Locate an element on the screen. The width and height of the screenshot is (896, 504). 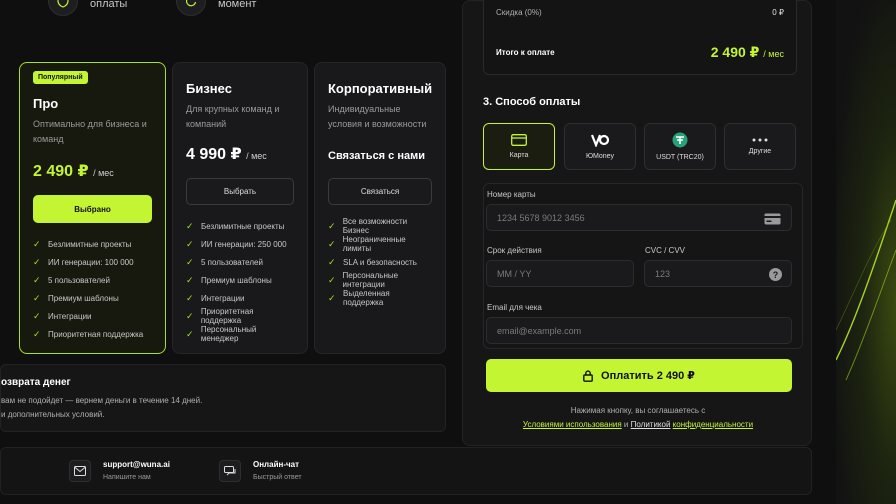
card-number-placeholder: 1234 5678 9012 3456 is located at coordinates (541, 217).